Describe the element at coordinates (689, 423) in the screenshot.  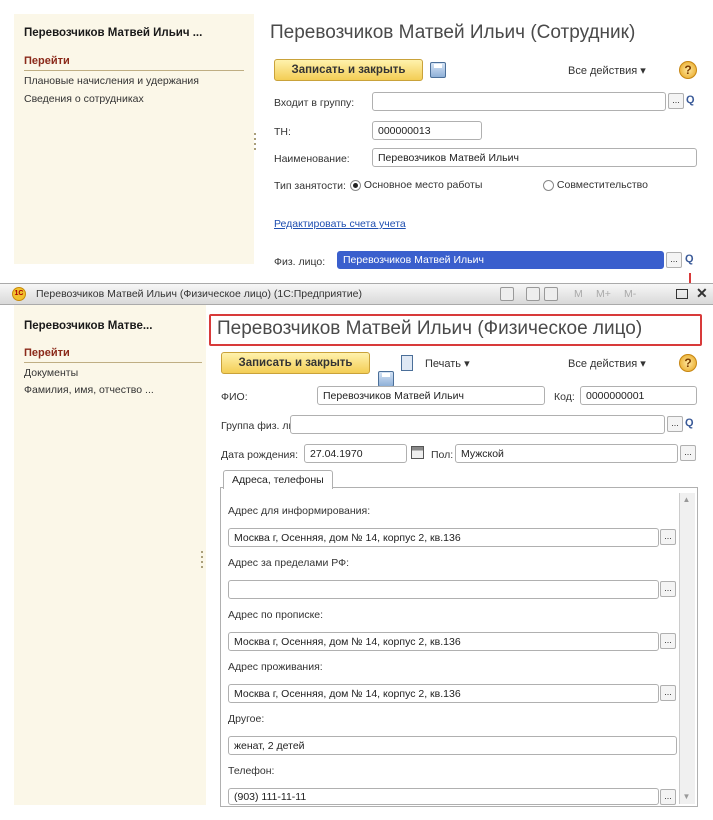
I see `person-group-search-icon: Q` at that location.